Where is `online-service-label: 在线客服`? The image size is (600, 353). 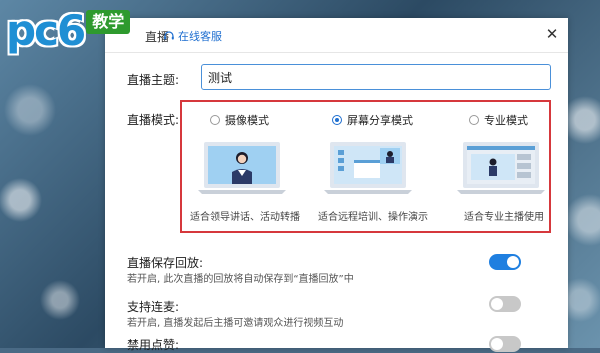 online-service-label: 在线客服 is located at coordinates (200, 36).